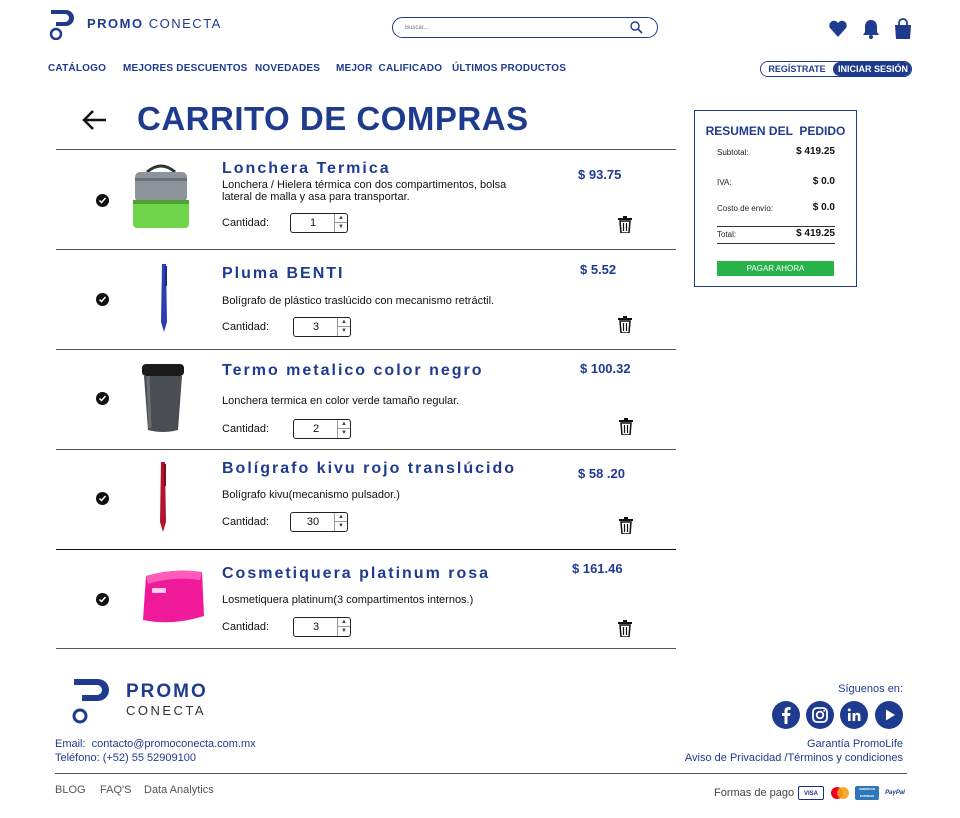 The image size is (960, 818). What do you see at coordinates (70, 790) in the screenshot?
I see `blog-link: BLOG` at bounding box center [70, 790].